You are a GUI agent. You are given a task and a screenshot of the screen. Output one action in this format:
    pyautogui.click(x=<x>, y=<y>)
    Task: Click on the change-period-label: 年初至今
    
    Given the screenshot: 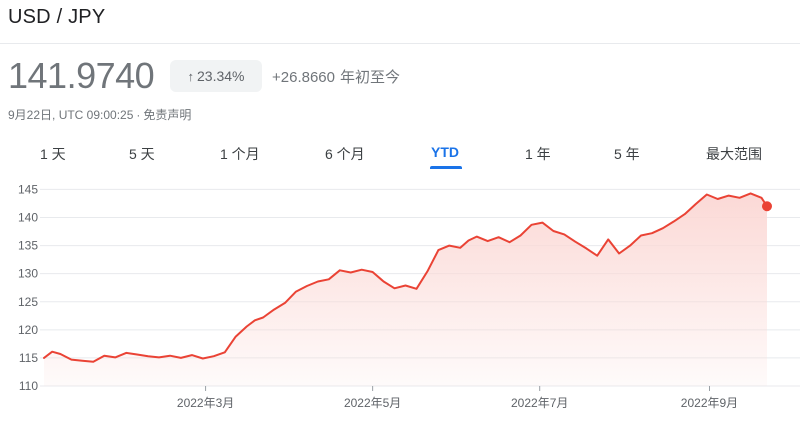 What is the action you would take?
    pyautogui.click(x=369, y=77)
    